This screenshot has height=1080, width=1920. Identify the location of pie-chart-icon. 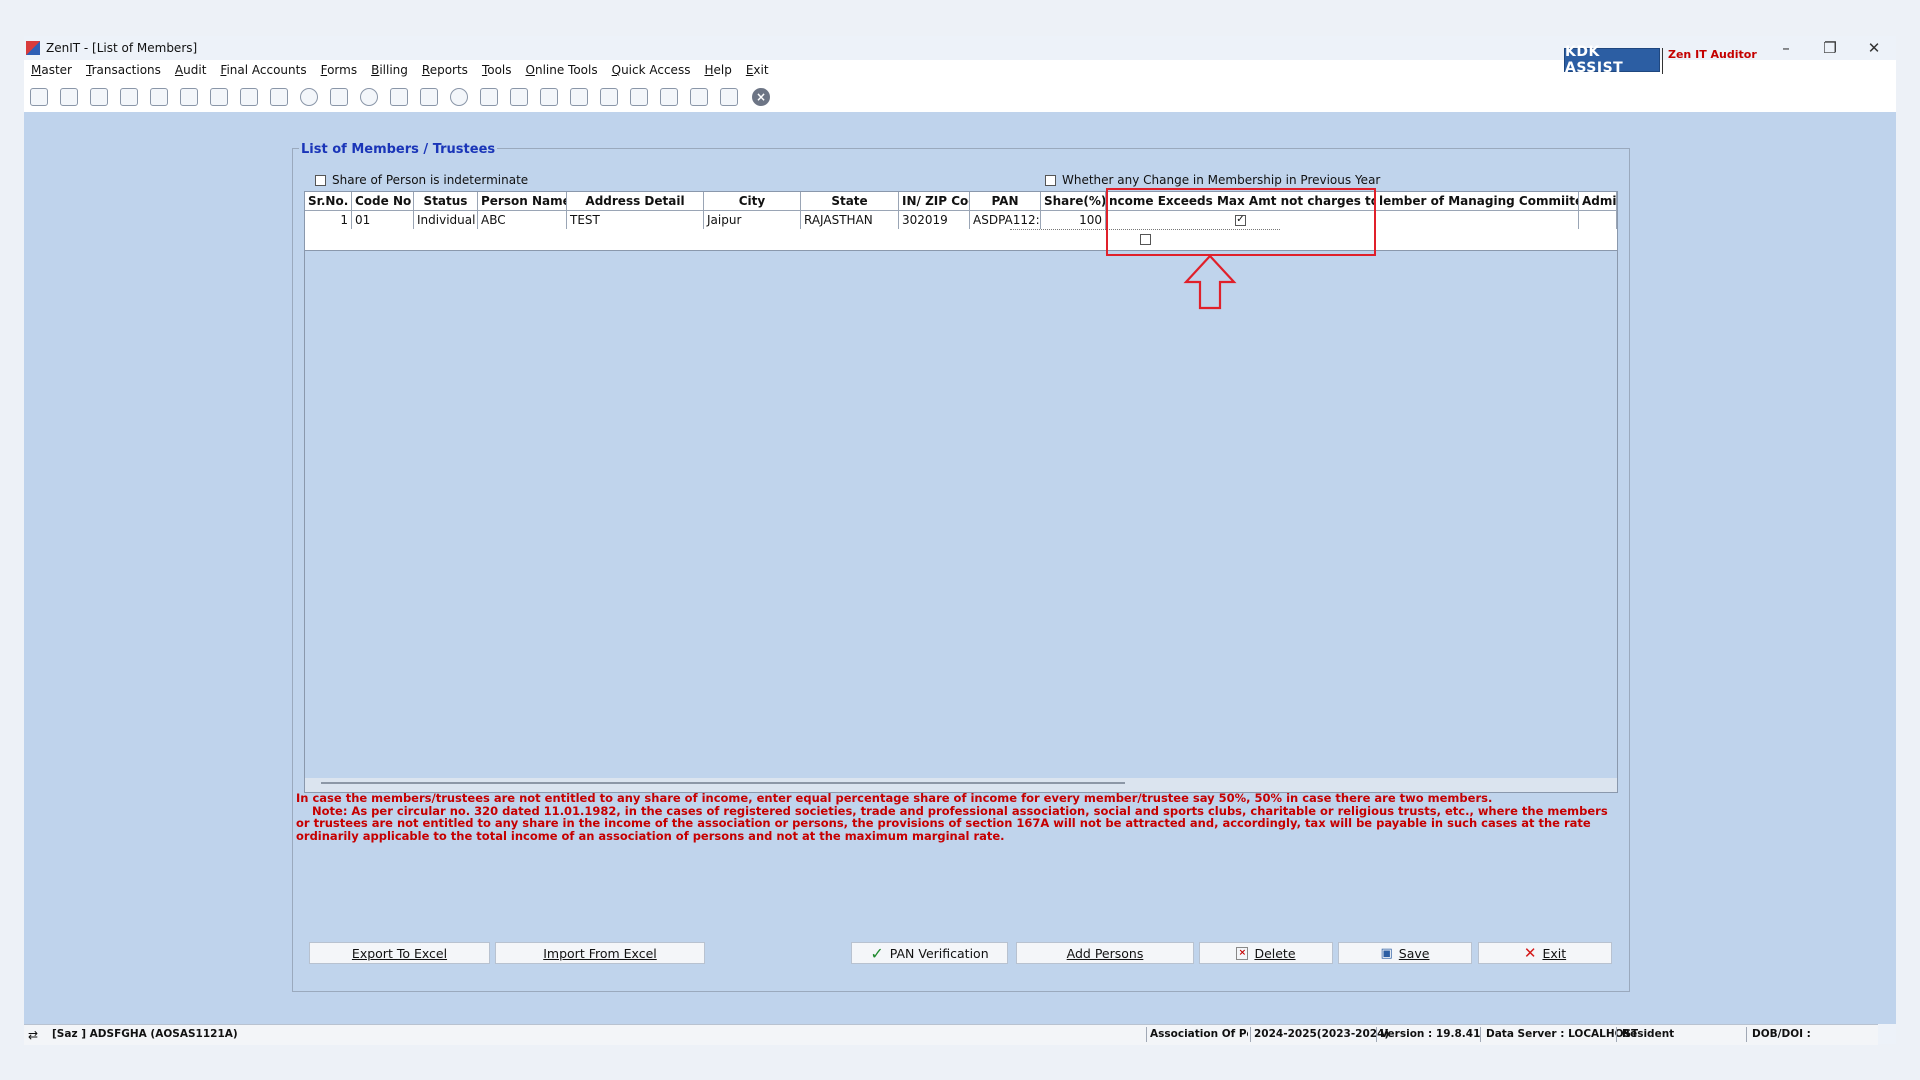
(369, 97).